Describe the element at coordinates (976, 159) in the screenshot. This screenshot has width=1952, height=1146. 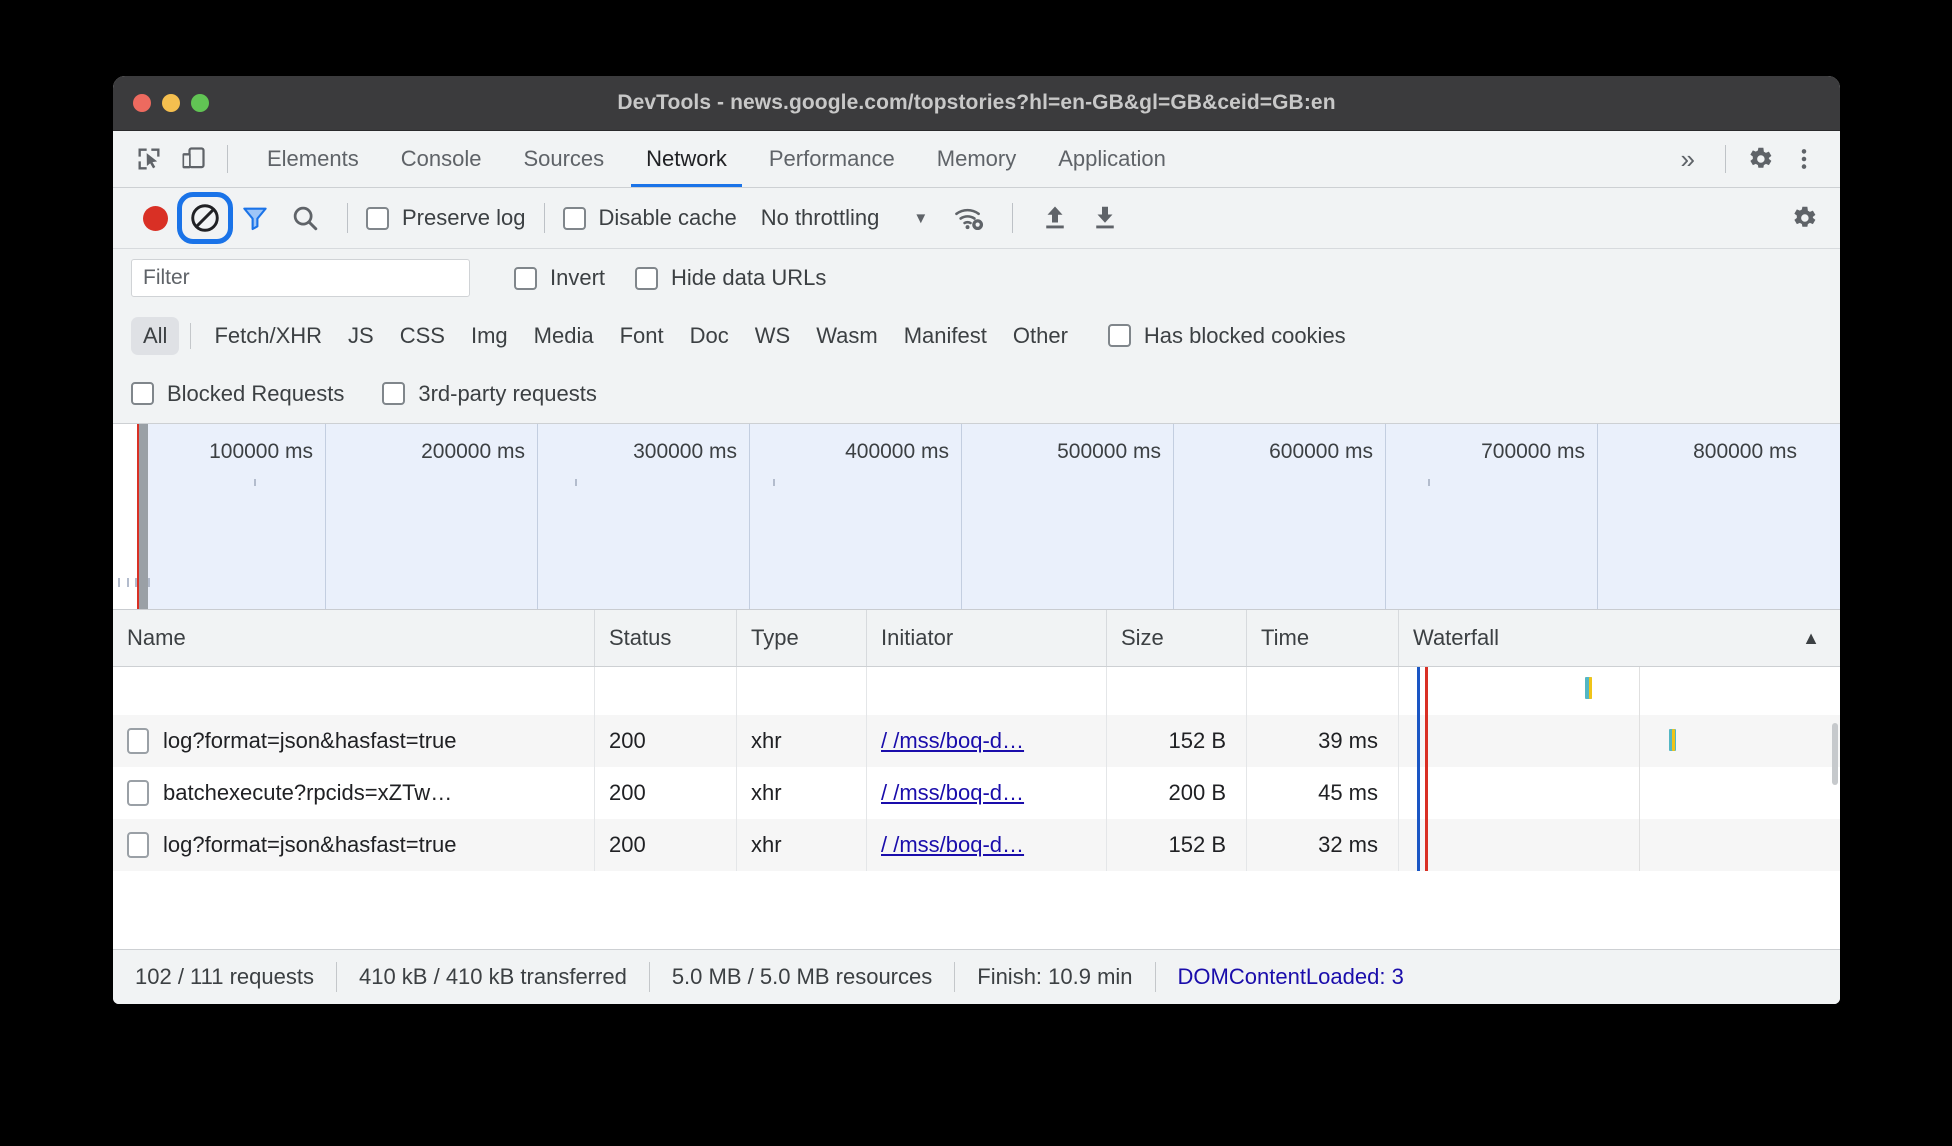
I see `tab-memory: Memory` at that location.